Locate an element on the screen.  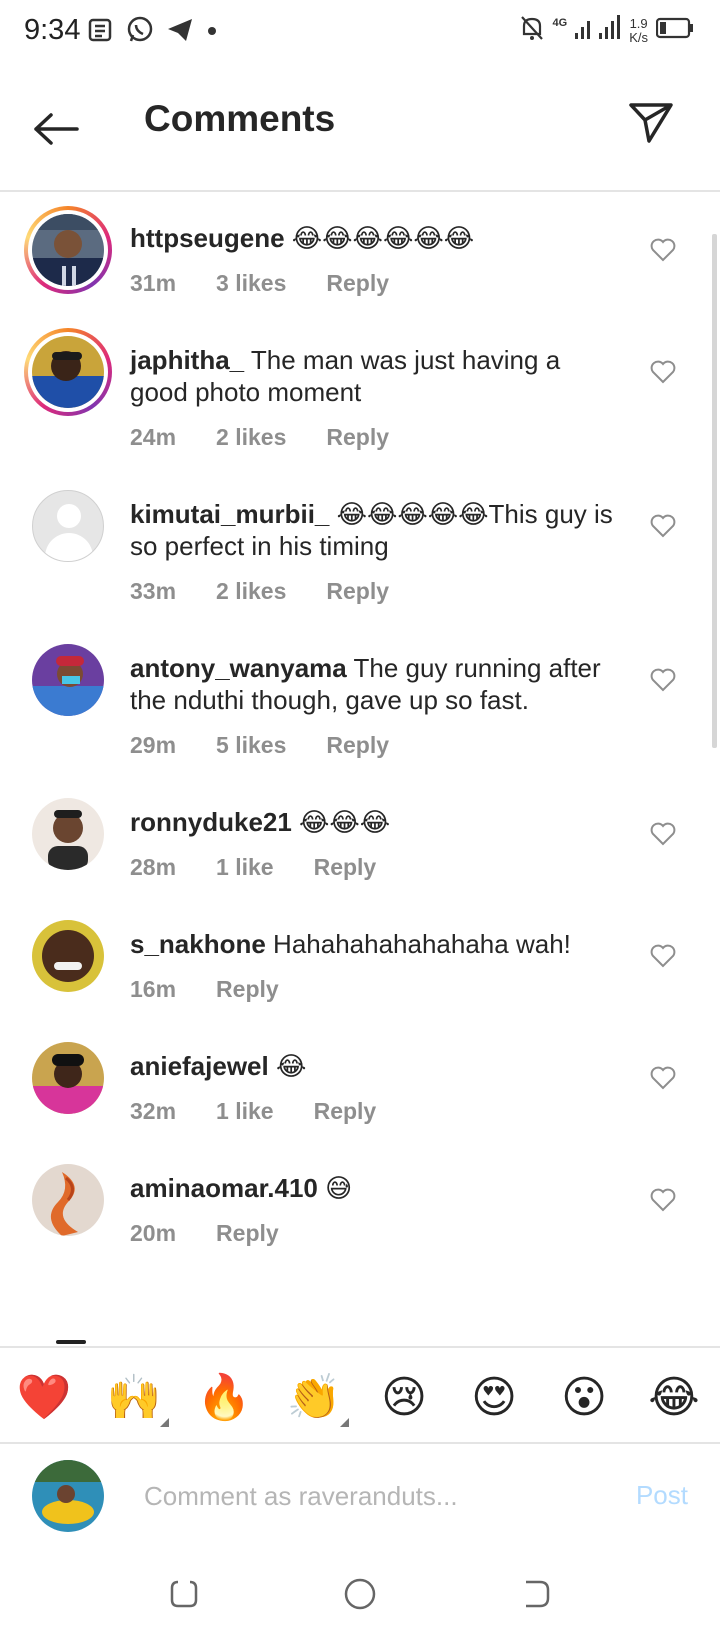
comment-time: 31m is located at coordinates (153, 283).